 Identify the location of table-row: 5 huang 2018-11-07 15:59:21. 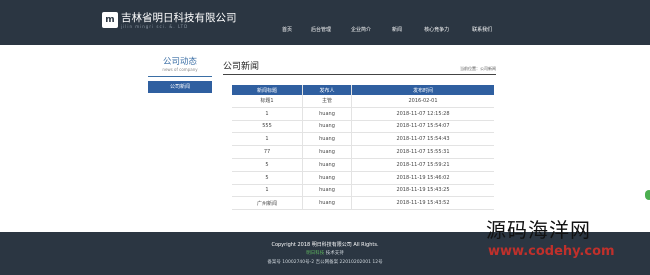
(363, 165).